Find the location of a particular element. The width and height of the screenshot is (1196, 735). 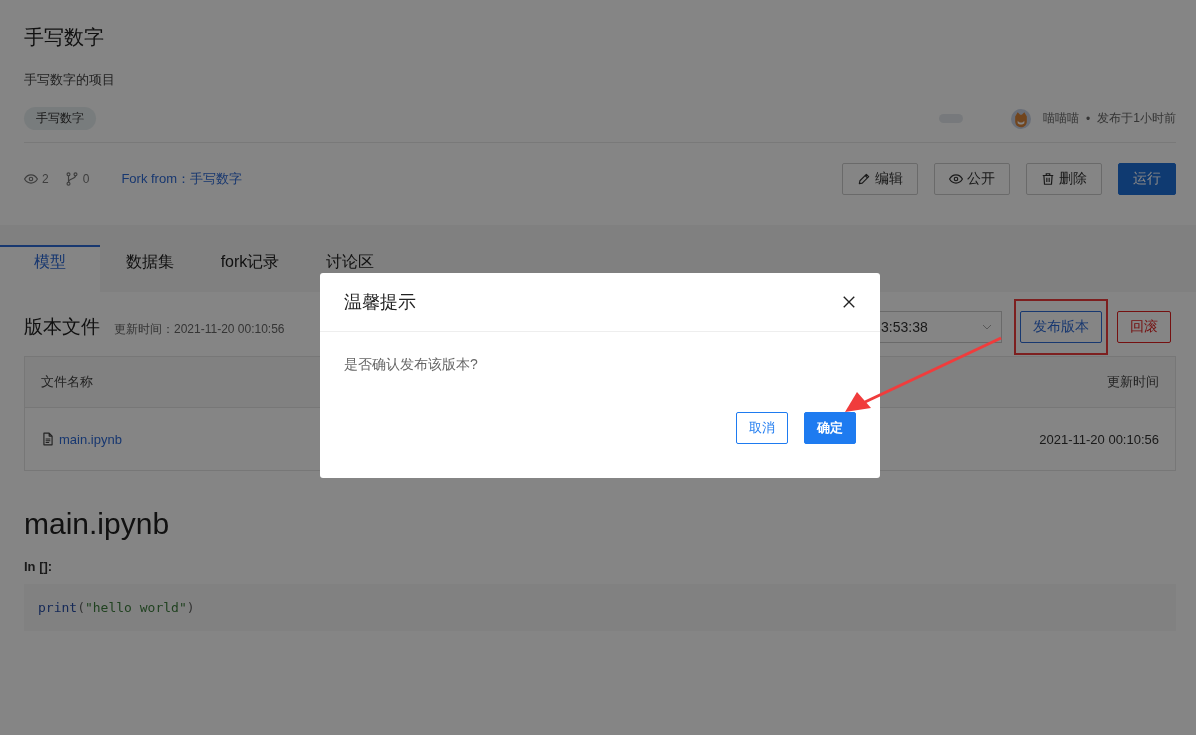

views-count: 2 is located at coordinates (45, 179).